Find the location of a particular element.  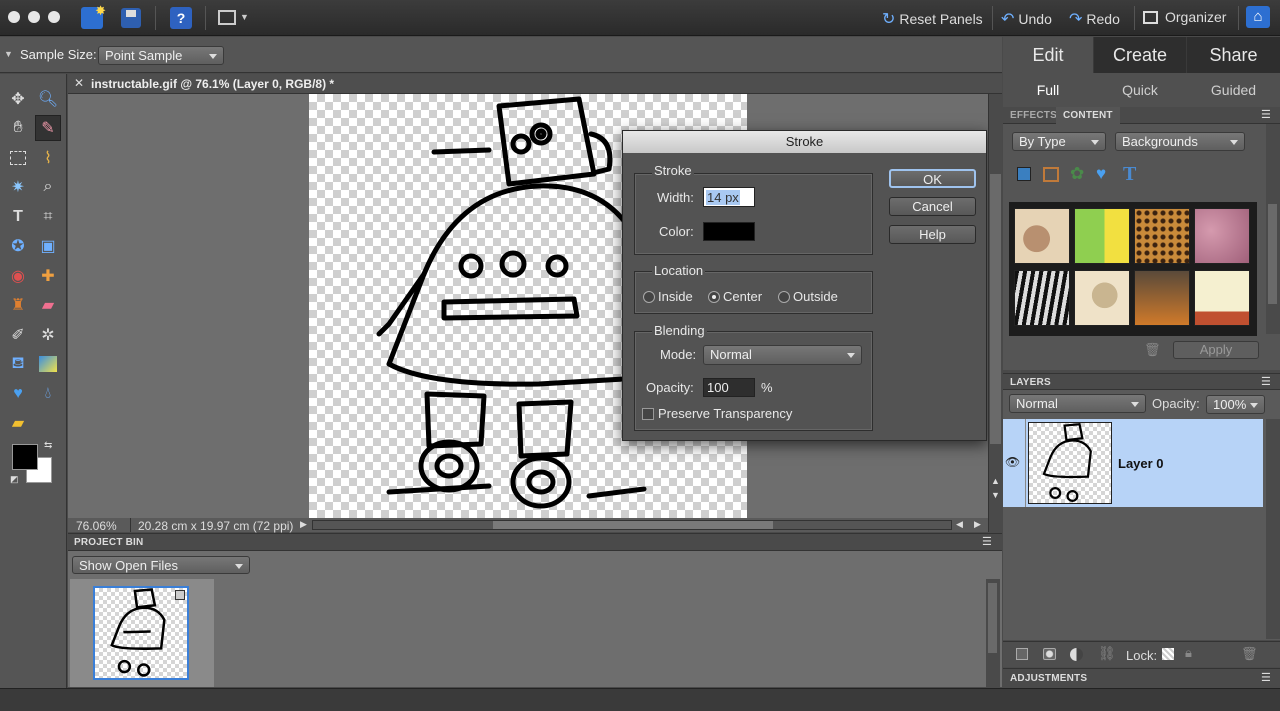

zoom-tool-icon: 🔍︎ is located at coordinates (48, 99).